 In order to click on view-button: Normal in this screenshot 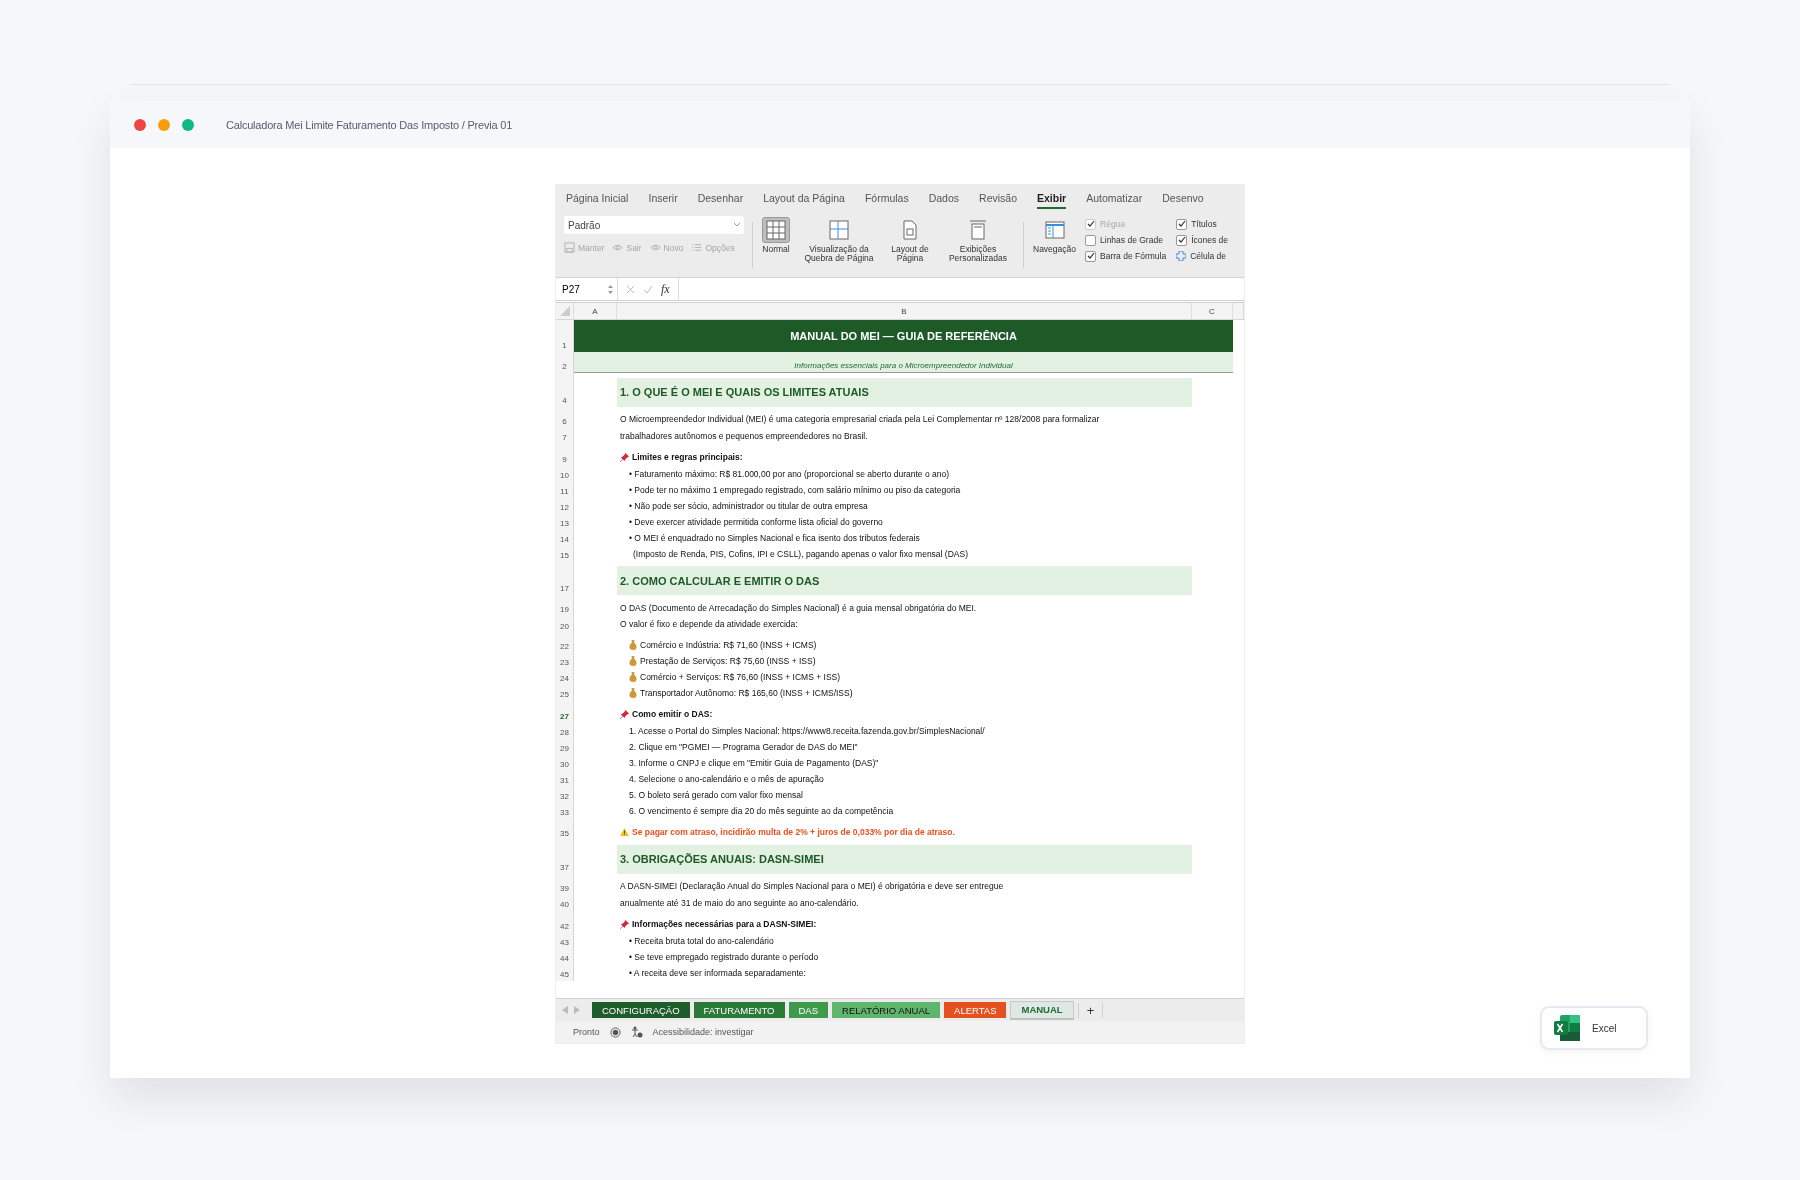, I will do `click(776, 245)`.